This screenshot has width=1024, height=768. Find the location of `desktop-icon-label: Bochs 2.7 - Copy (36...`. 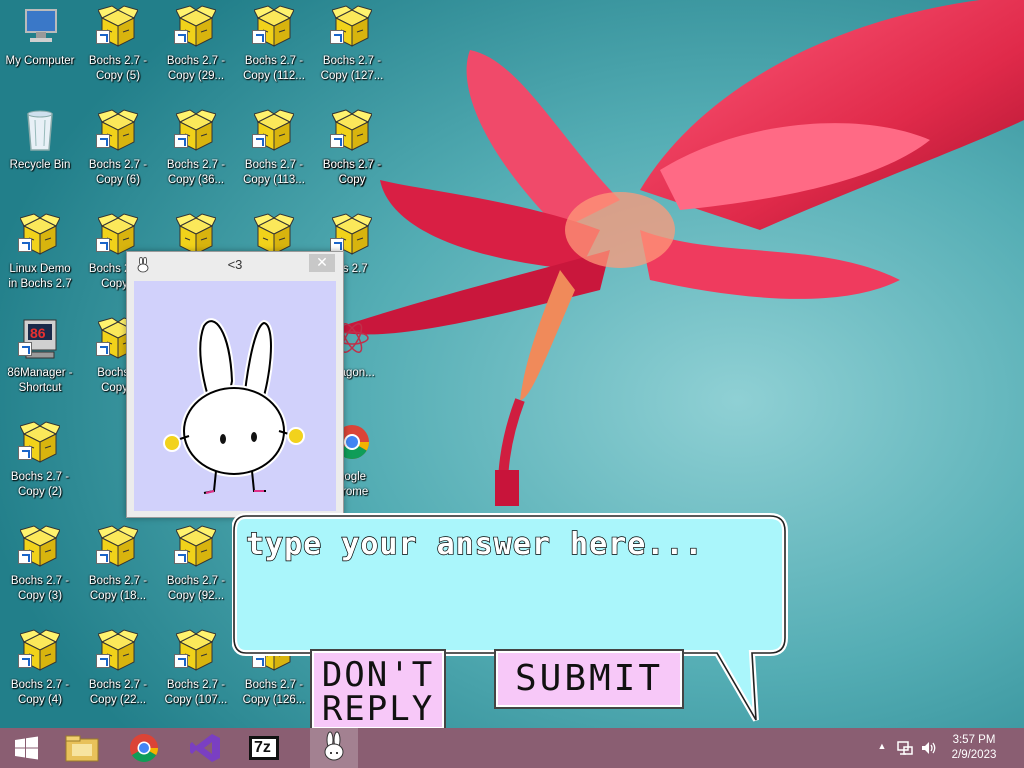

desktop-icon-label: Bochs 2.7 - Copy (36... is located at coordinates (196, 172).